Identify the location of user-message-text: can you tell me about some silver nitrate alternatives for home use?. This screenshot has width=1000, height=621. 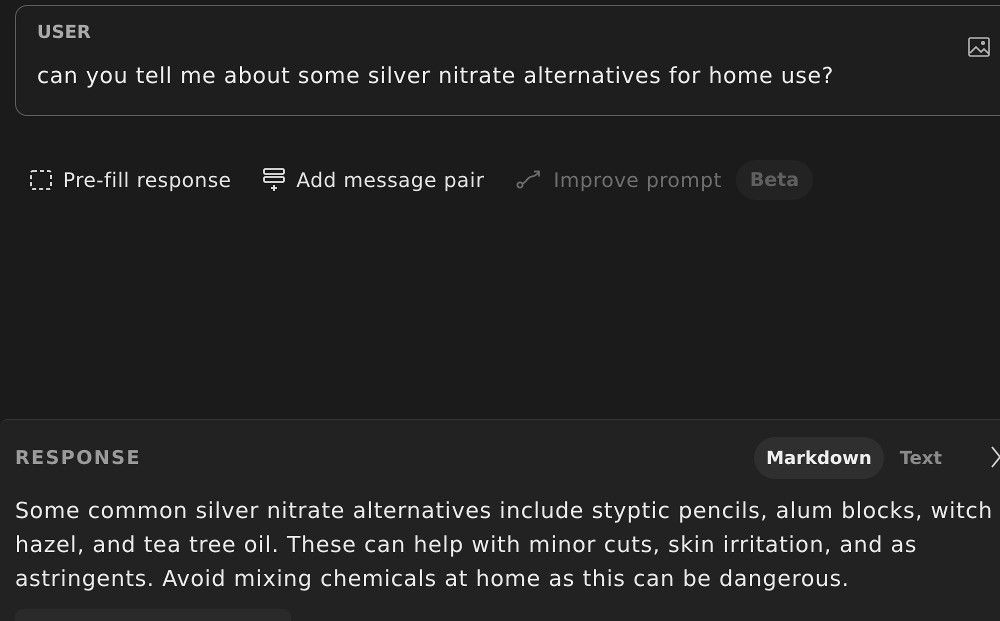
(436, 77).